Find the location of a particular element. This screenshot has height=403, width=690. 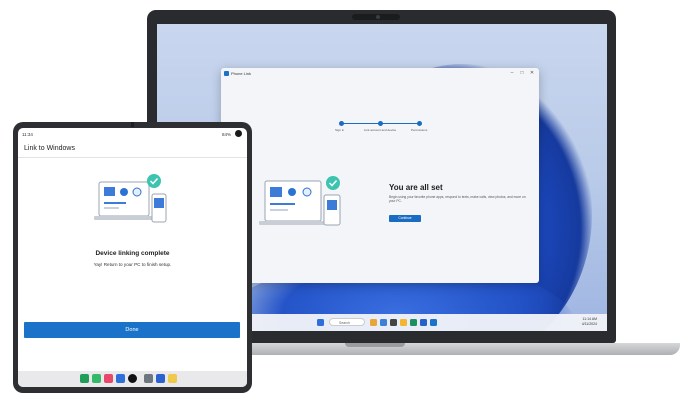

webcam-icon is located at coordinates (378, 17).